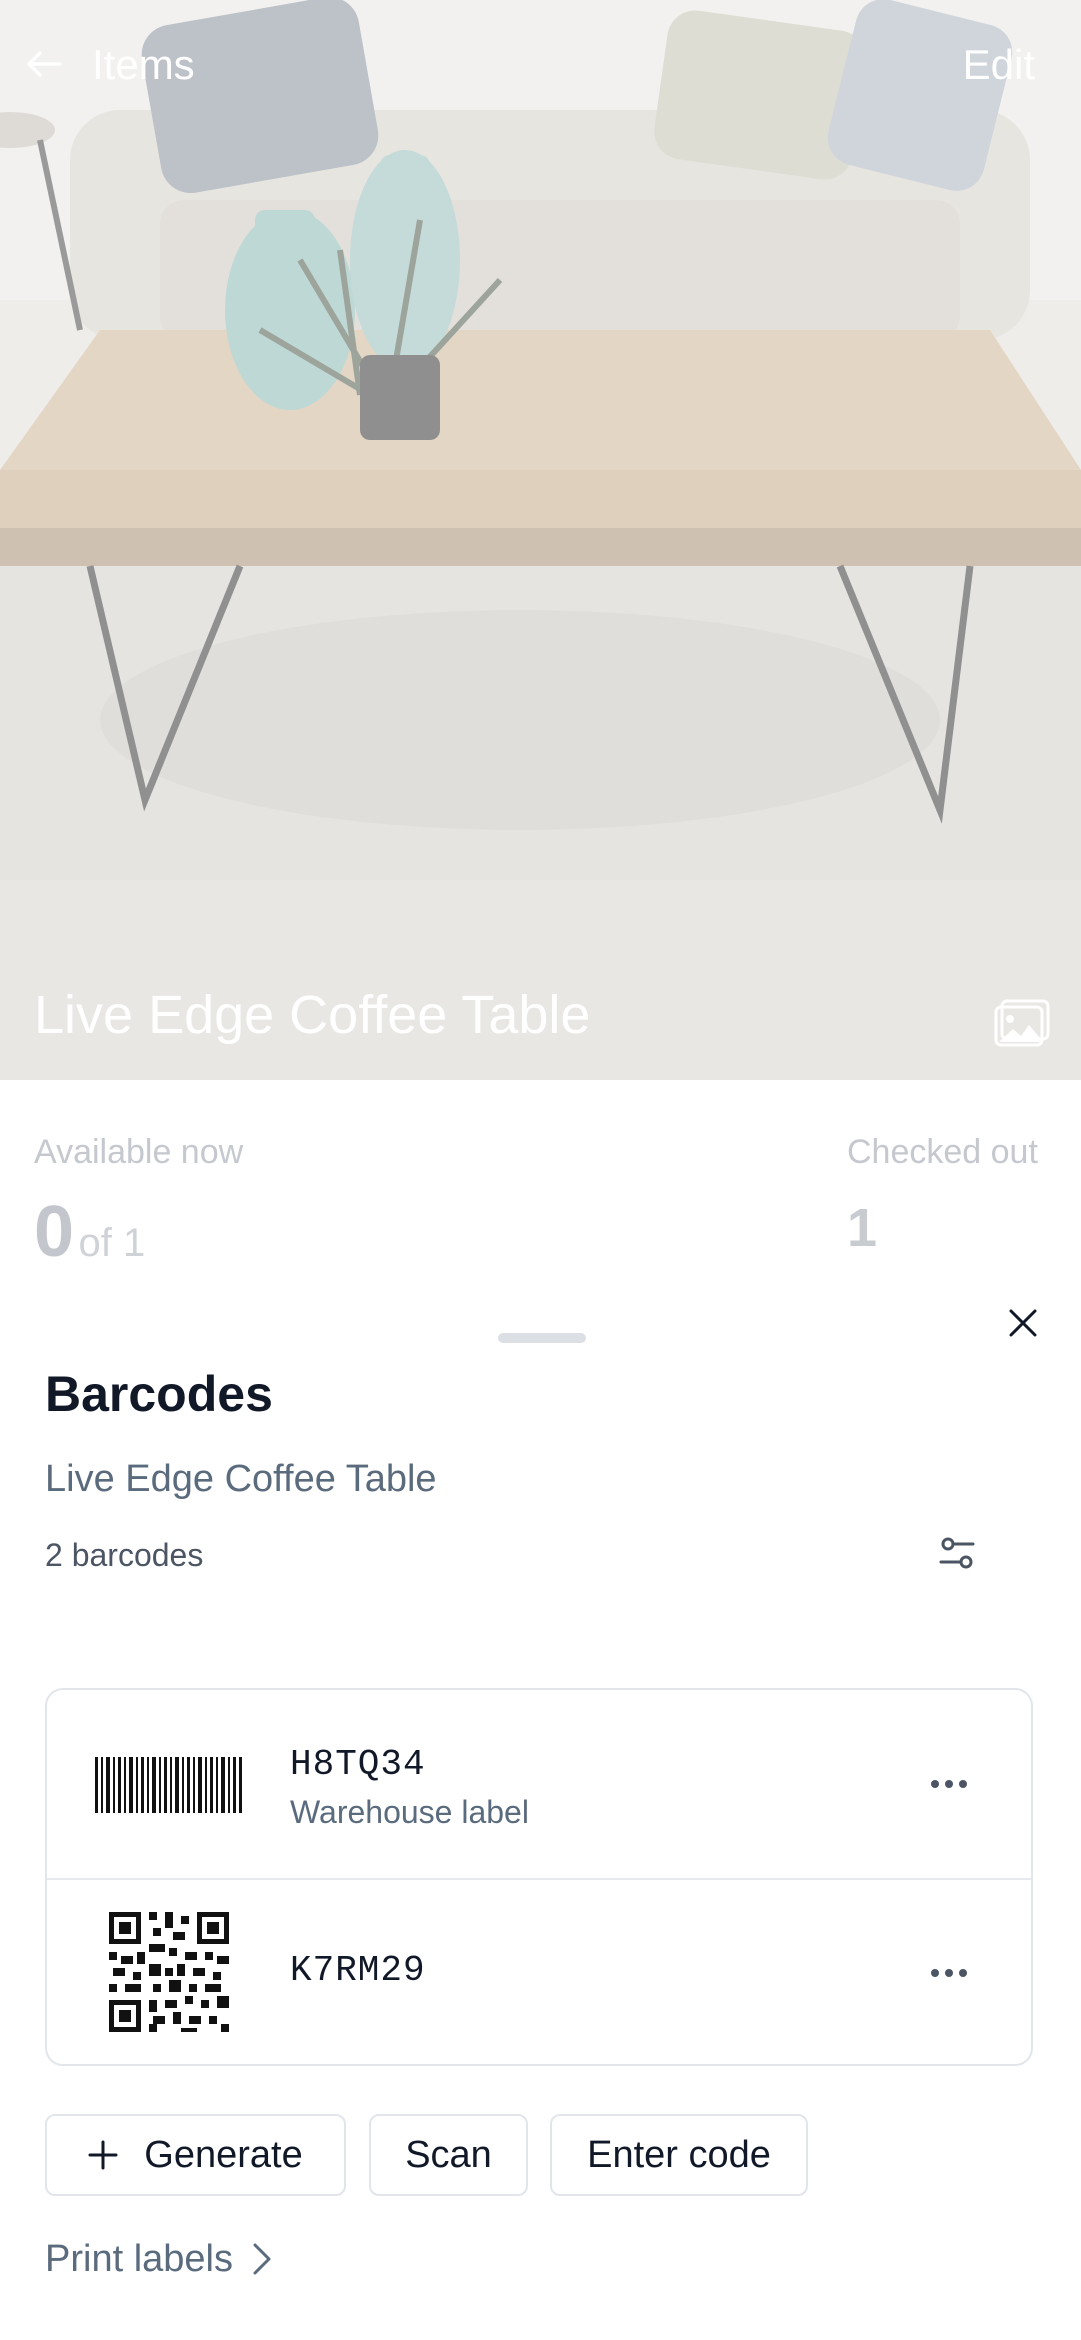 The height and width of the screenshot is (2340, 1081). I want to click on list-item: H8TQ34 Warehouse label, so click(539, 1784).